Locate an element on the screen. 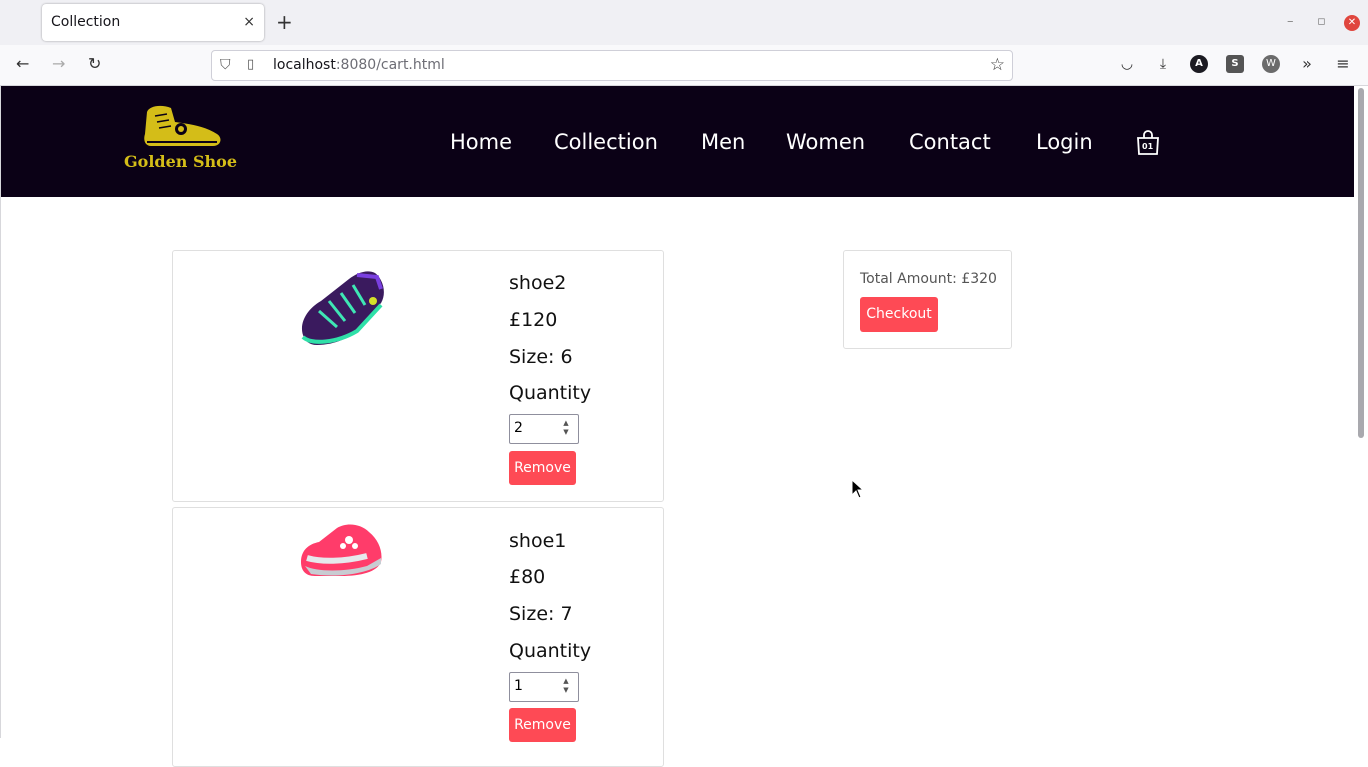 This screenshot has width=1368, height=767. page-scrollbar is located at coordinates (1361, 412).